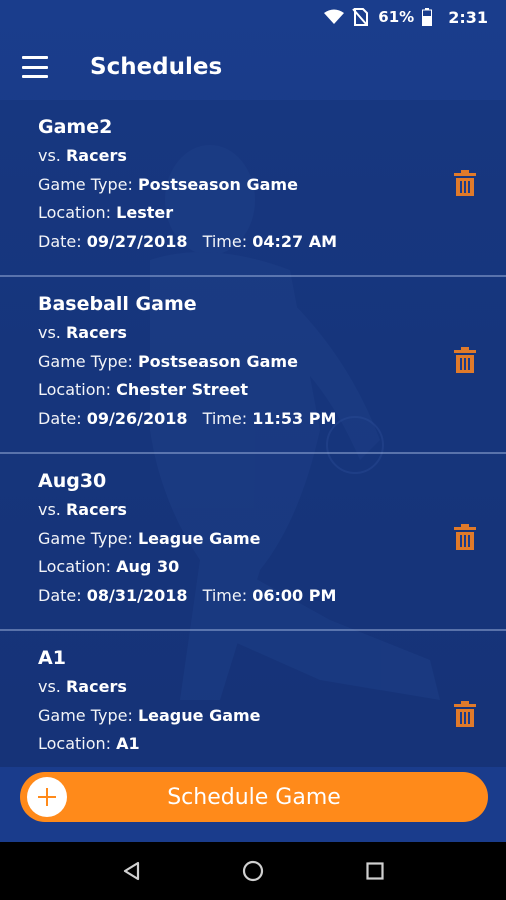 The image size is (506, 900). What do you see at coordinates (468, 17) in the screenshot?
I see `status-time: 2:31` at bounding box center [468, 17].